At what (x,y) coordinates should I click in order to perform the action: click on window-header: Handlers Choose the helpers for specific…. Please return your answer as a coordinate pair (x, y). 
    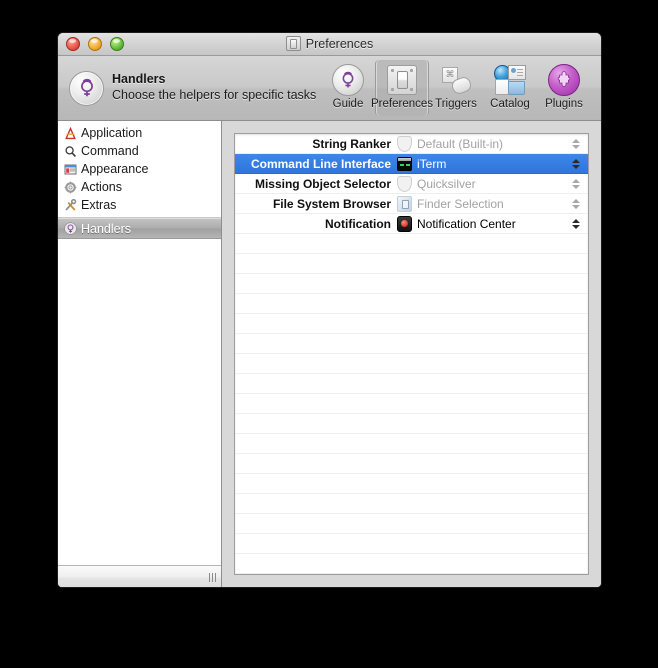
    Looking at the image, I should click on (329, 88).